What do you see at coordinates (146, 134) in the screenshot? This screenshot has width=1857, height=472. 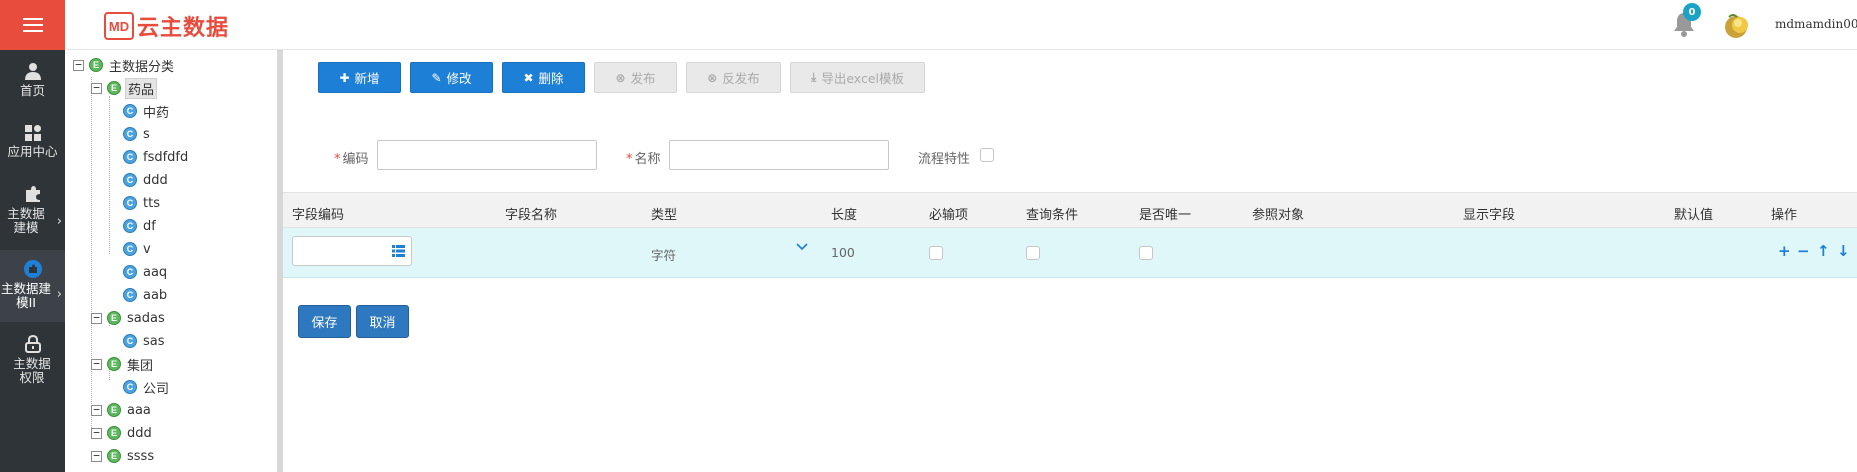 I see `tree-node-label: s` at bounding box center [146, 134].